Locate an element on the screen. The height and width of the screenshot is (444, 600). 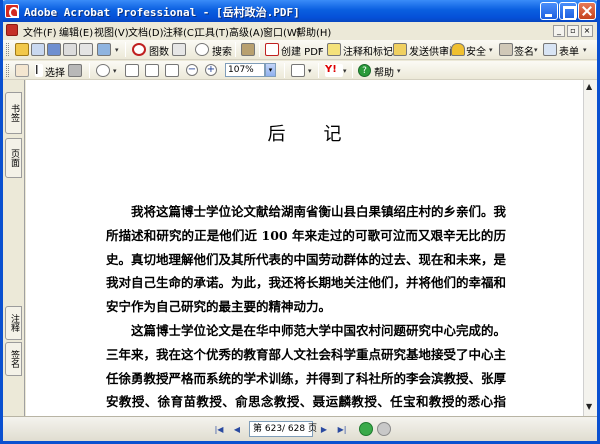
print-small-icon is located at coordinates (179, 49).